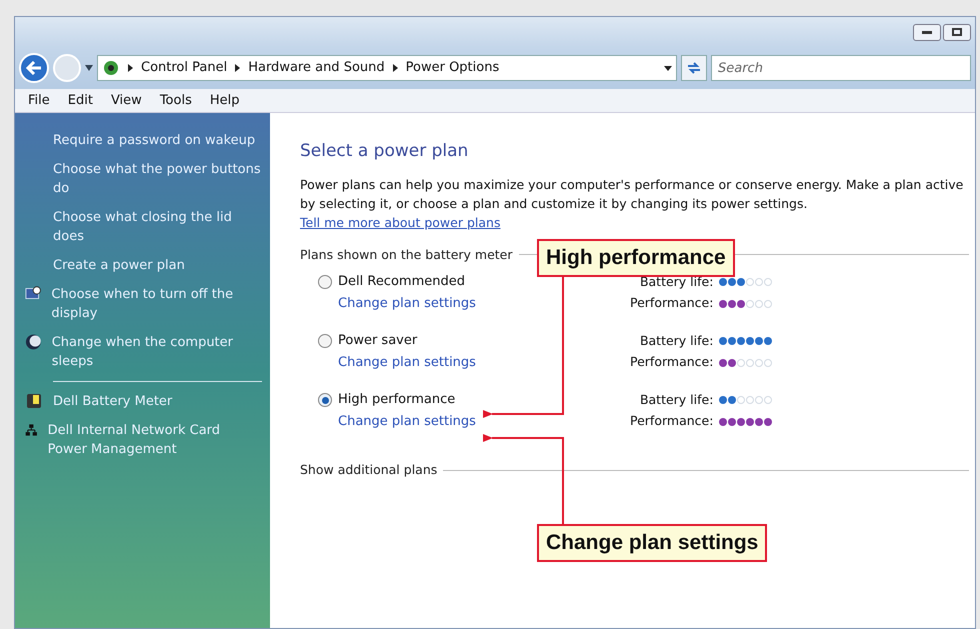  Describe the element at coordinates (80, 100) in the screenshot. I see `menu-item: Edit` at that location.